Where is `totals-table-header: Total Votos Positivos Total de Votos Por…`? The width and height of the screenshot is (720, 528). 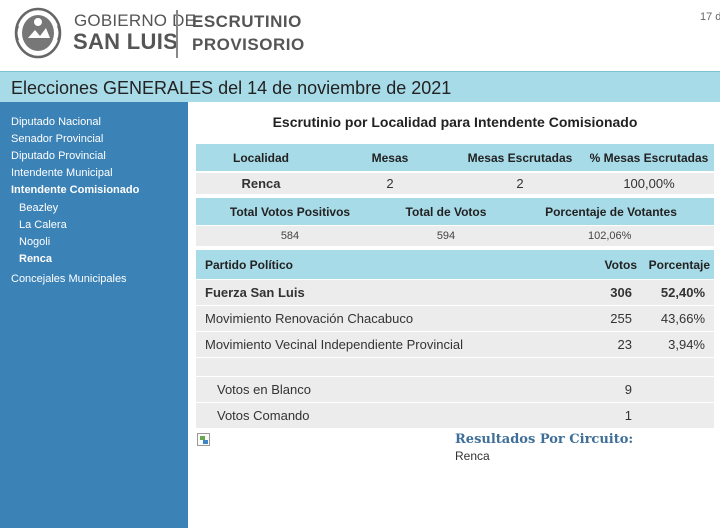 totals-table-header: Total Votos Positivos Total de Votos Por… is located at coordinates (455, 211).